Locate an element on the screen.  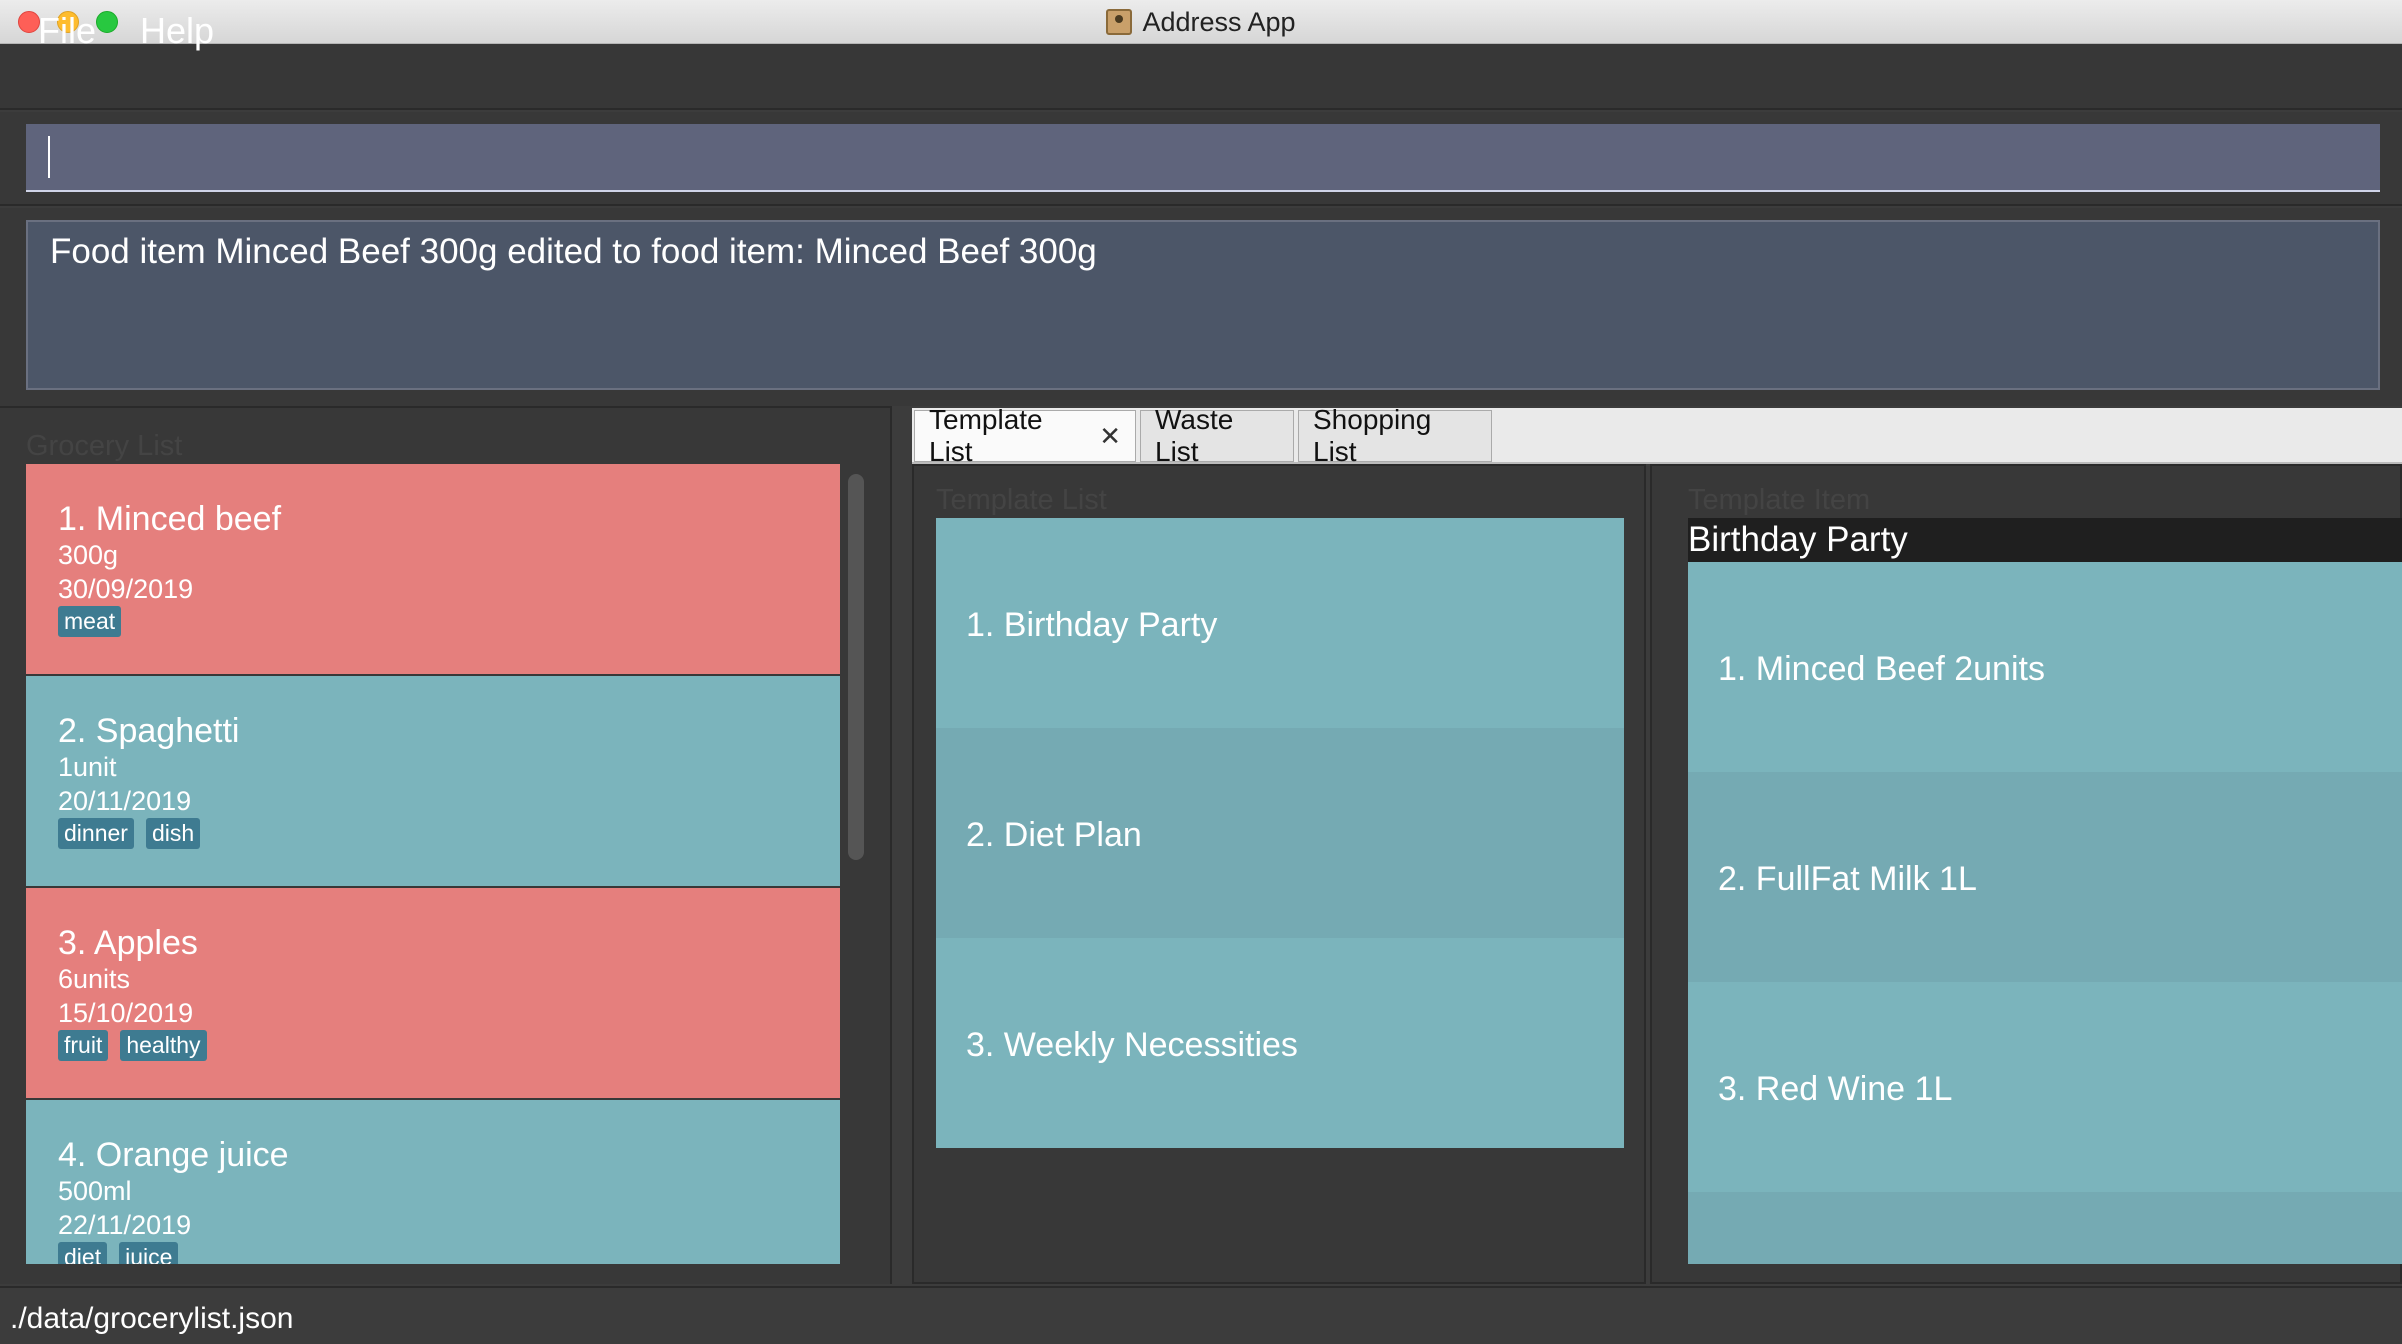
list-item-empty is located at coordinates (2045, 1228).